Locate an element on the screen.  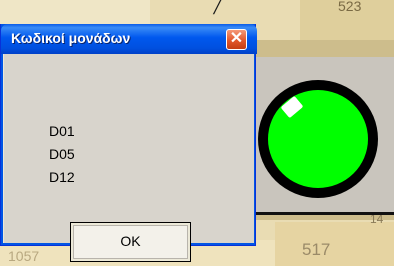
unit-code: D01 is located at coordinates (62, 131).